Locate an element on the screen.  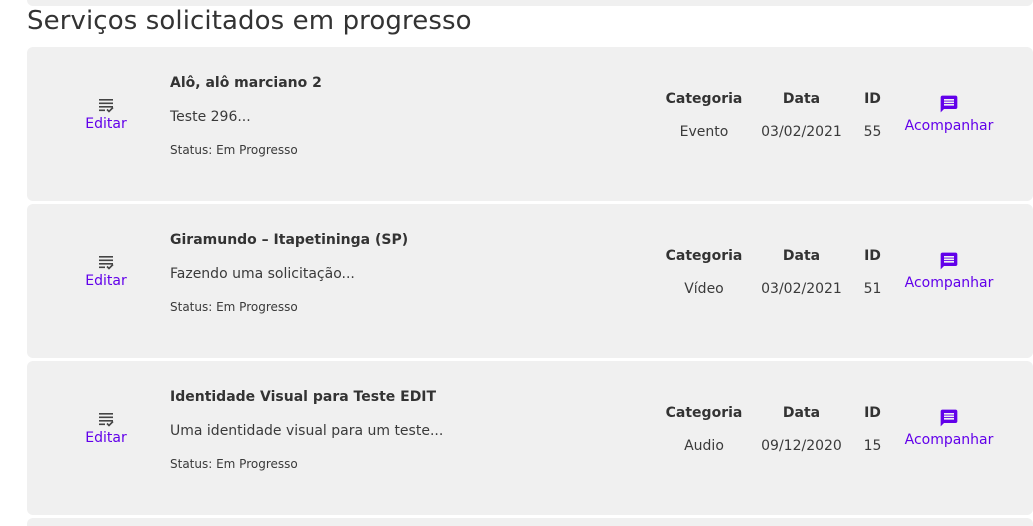
id-value: 51 is located at coordinates (872, 289).